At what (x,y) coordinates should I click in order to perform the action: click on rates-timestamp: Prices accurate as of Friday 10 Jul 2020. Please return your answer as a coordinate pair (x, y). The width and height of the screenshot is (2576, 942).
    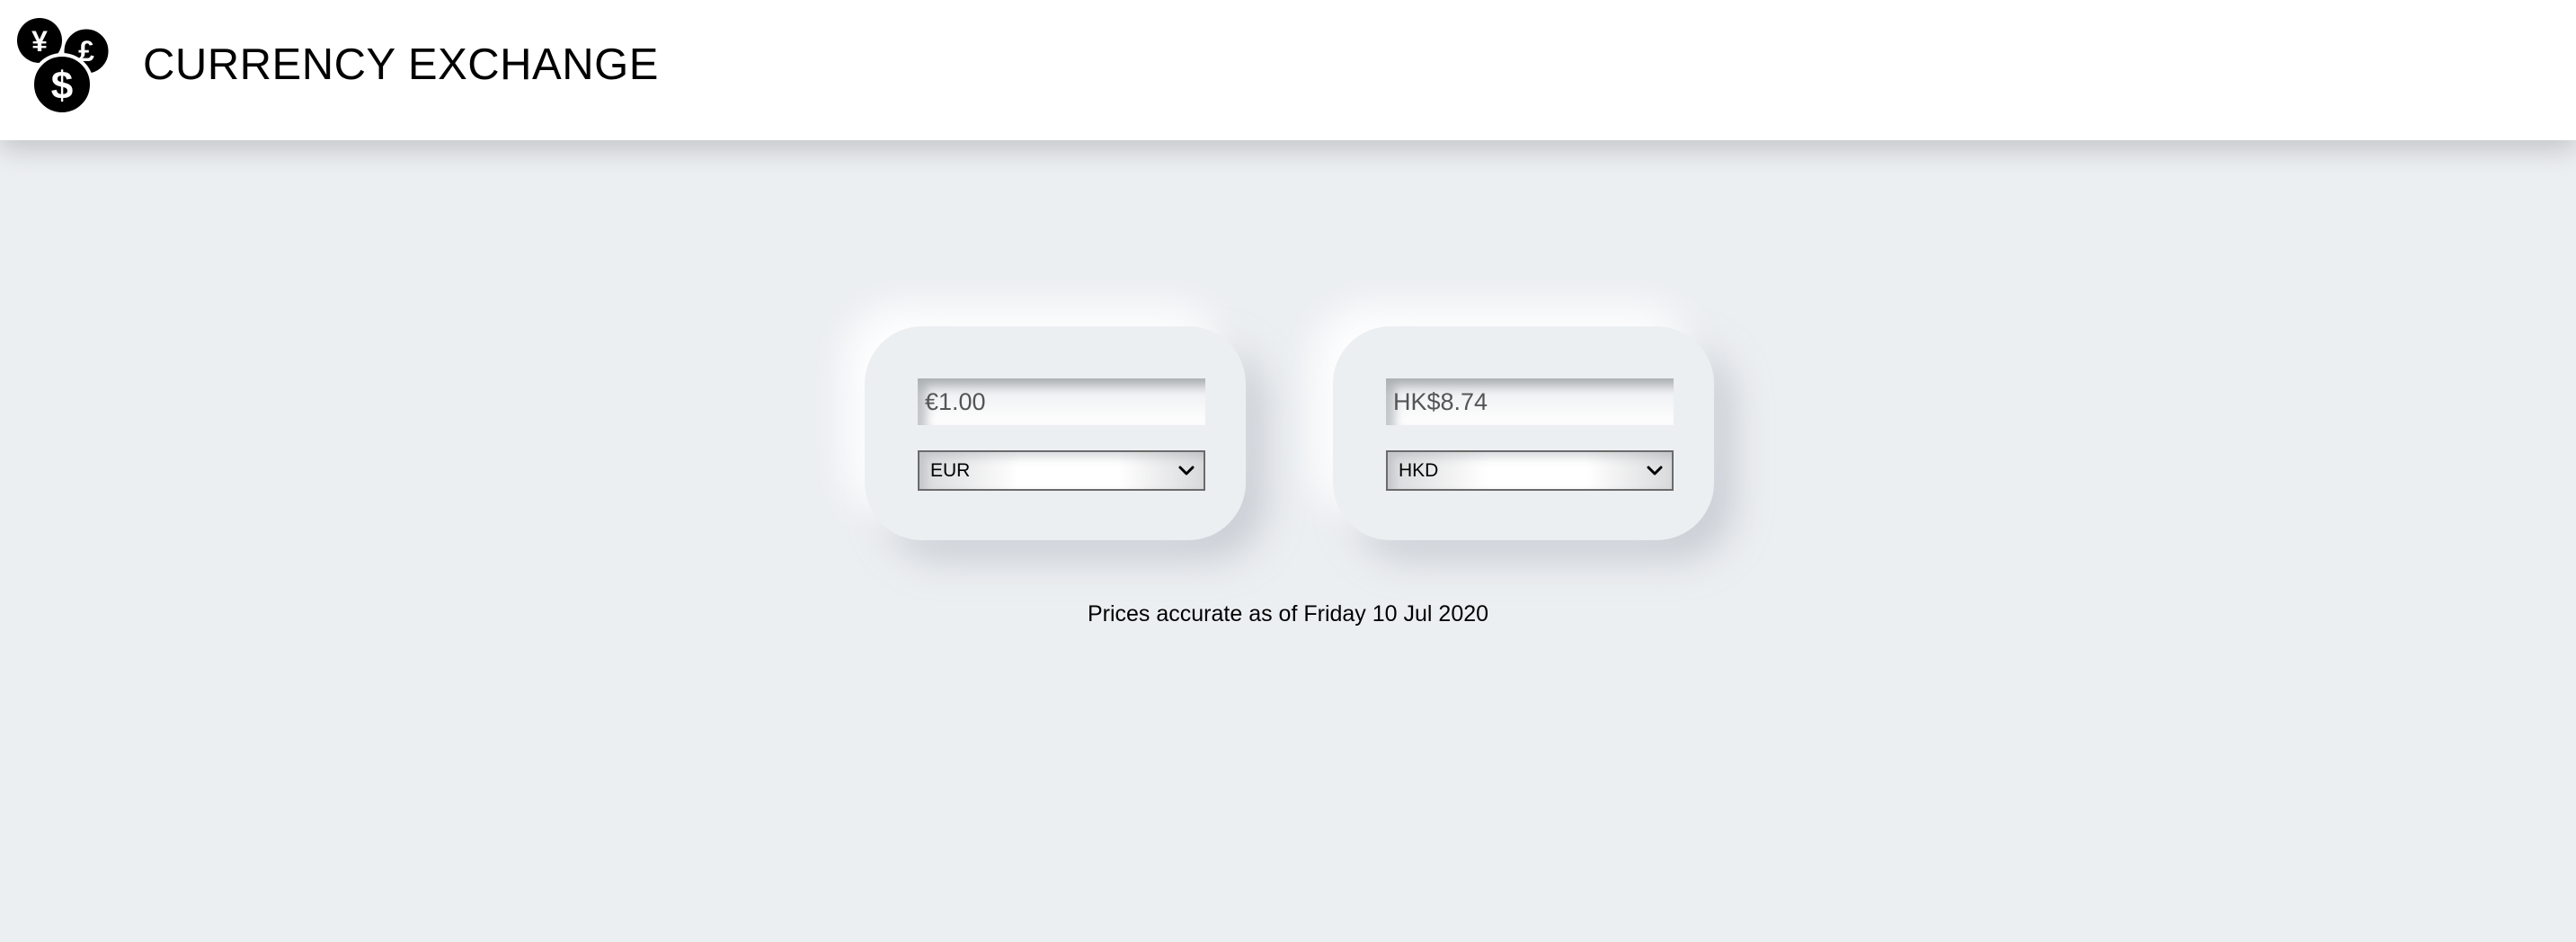
    Looking at the image, I should click on (1288, 614).